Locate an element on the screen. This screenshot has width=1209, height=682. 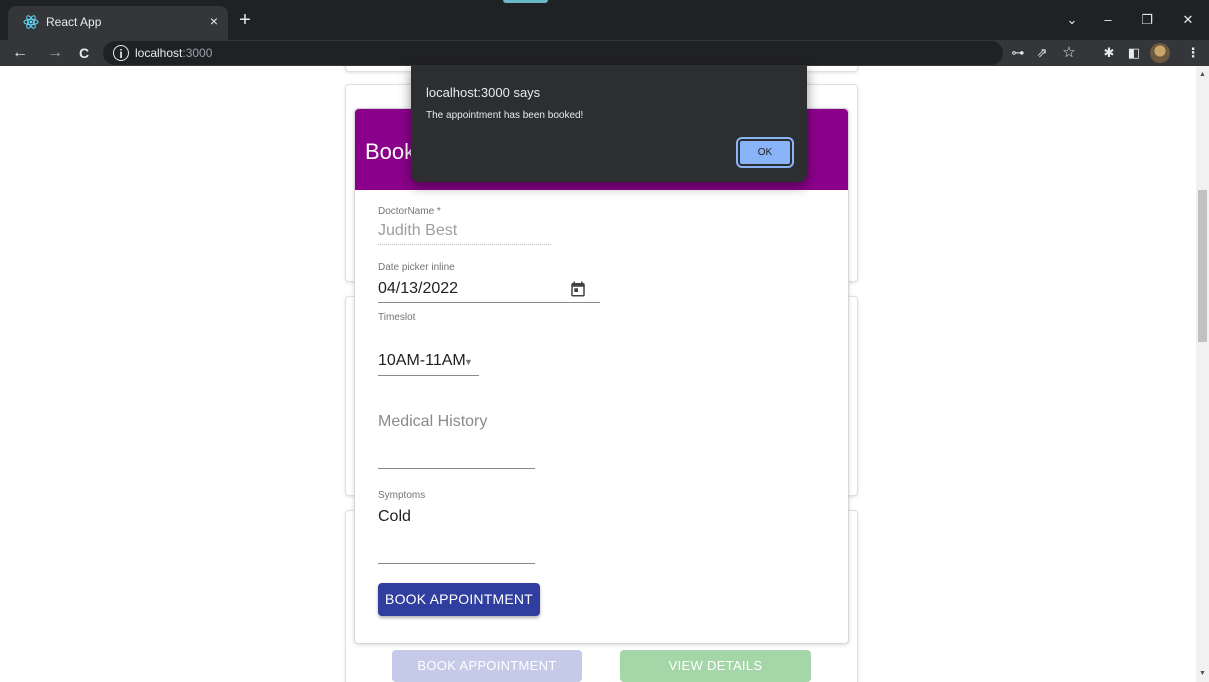
extensions-icon: ✱ is located at coordinates (1109, 53).